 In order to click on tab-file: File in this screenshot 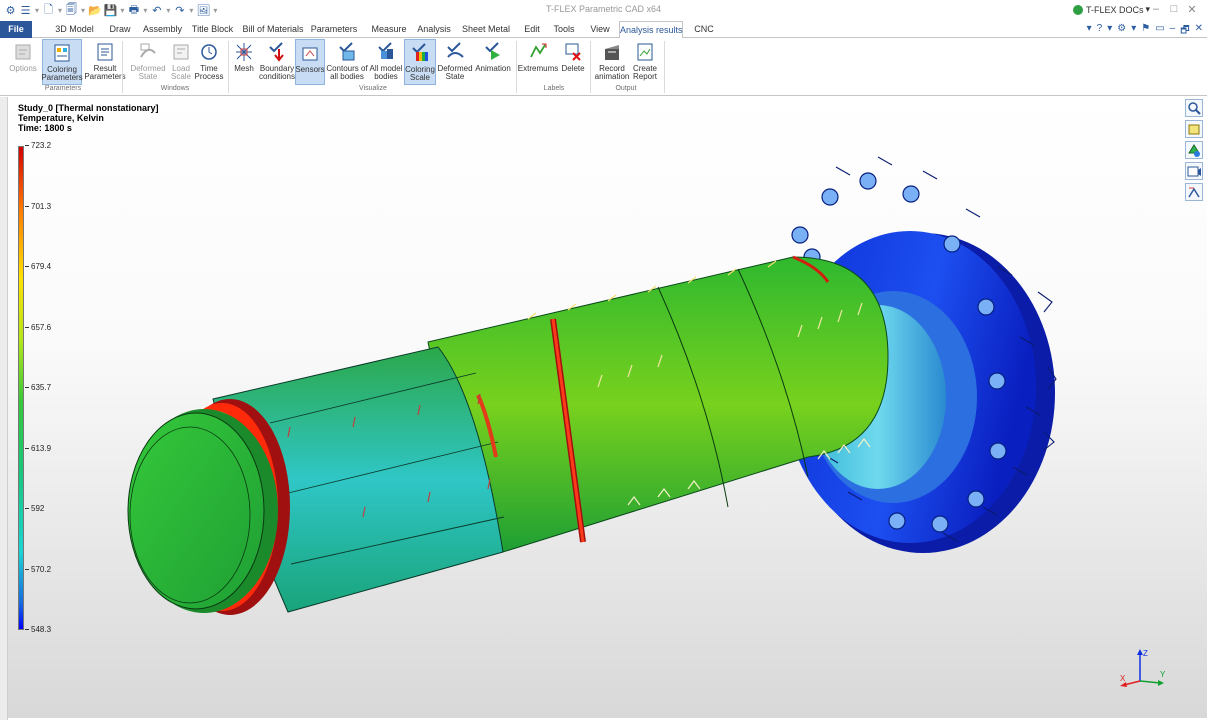, I will do `click(16, 29)`.